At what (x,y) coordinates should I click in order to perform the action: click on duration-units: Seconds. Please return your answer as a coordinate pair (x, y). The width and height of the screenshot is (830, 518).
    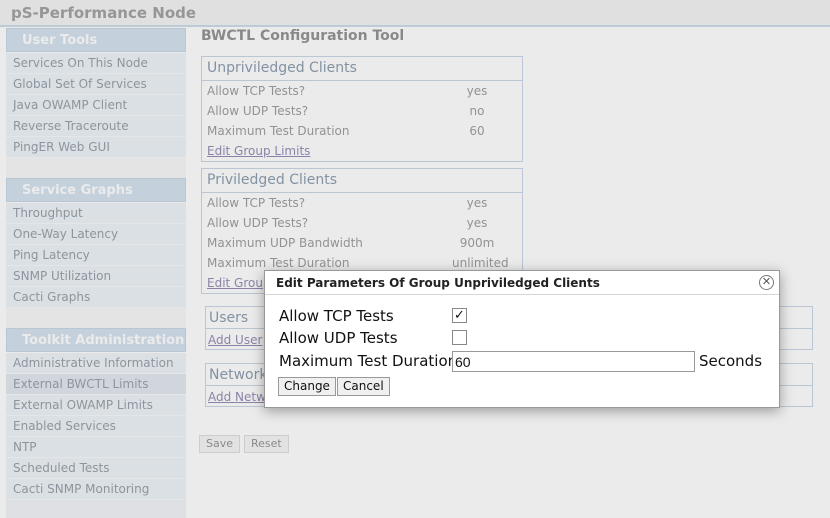
    Looking at the image, I should click on (731, 361).